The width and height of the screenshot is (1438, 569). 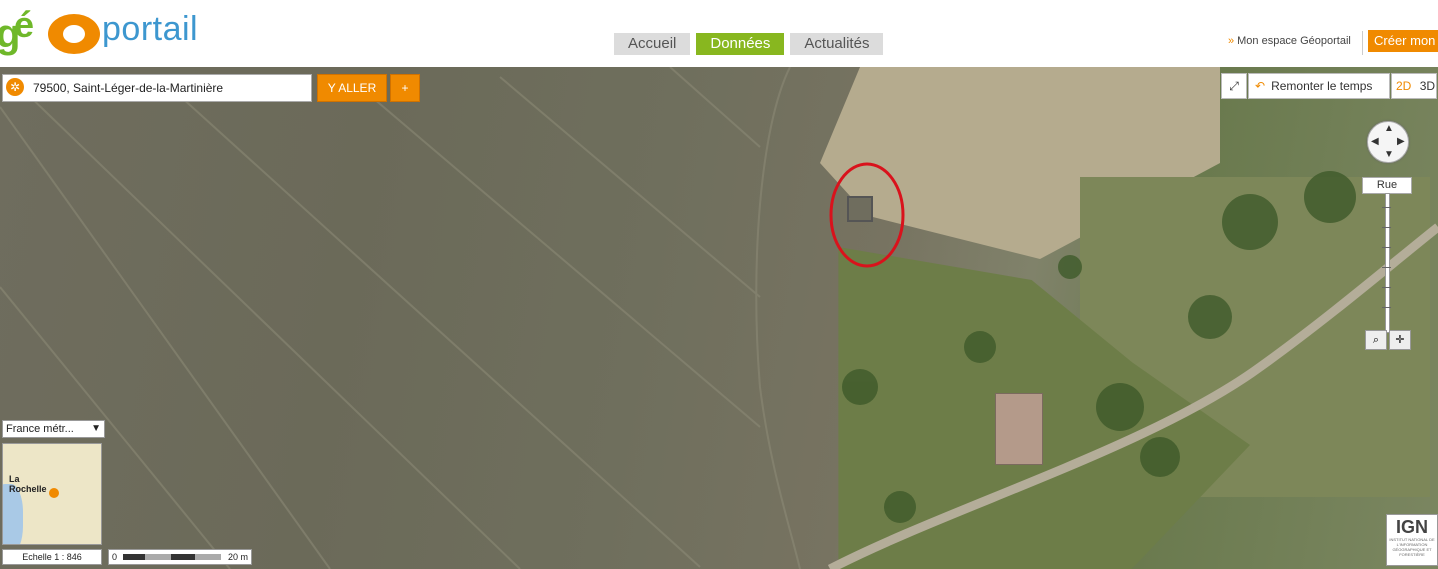 I want to click on overview-minimap: La Rochelle, so click(x=52, y=494).